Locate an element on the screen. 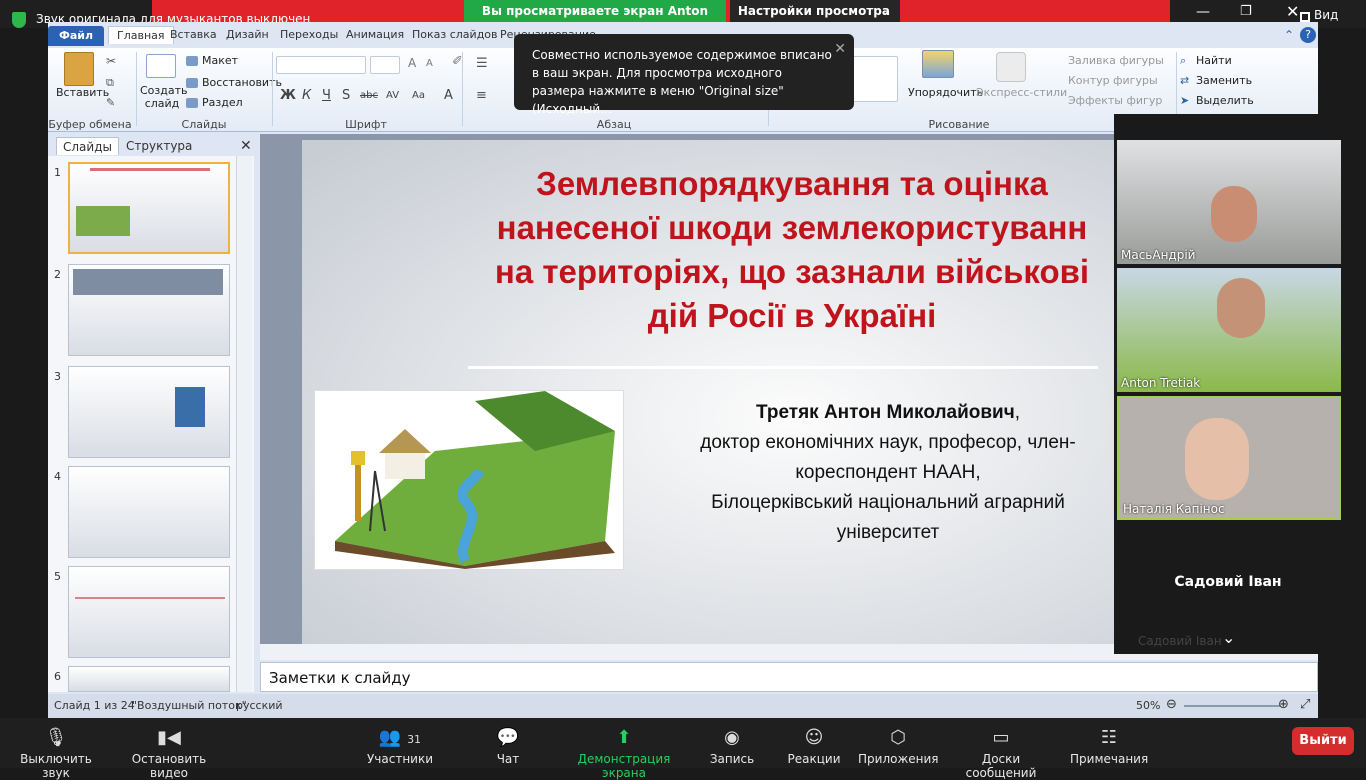  tab-slides: Слайды is located at coordinates (87, 146).